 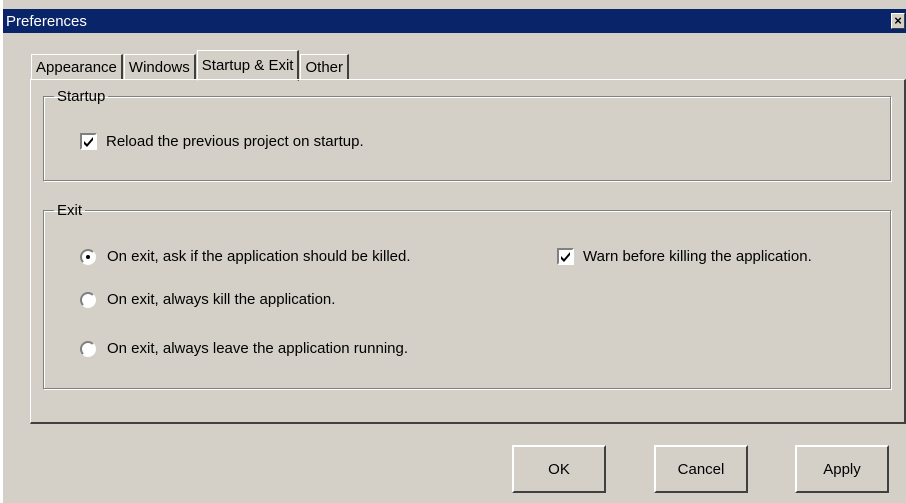 I want to click on ok-button: OK, so click(x=559, y=469).